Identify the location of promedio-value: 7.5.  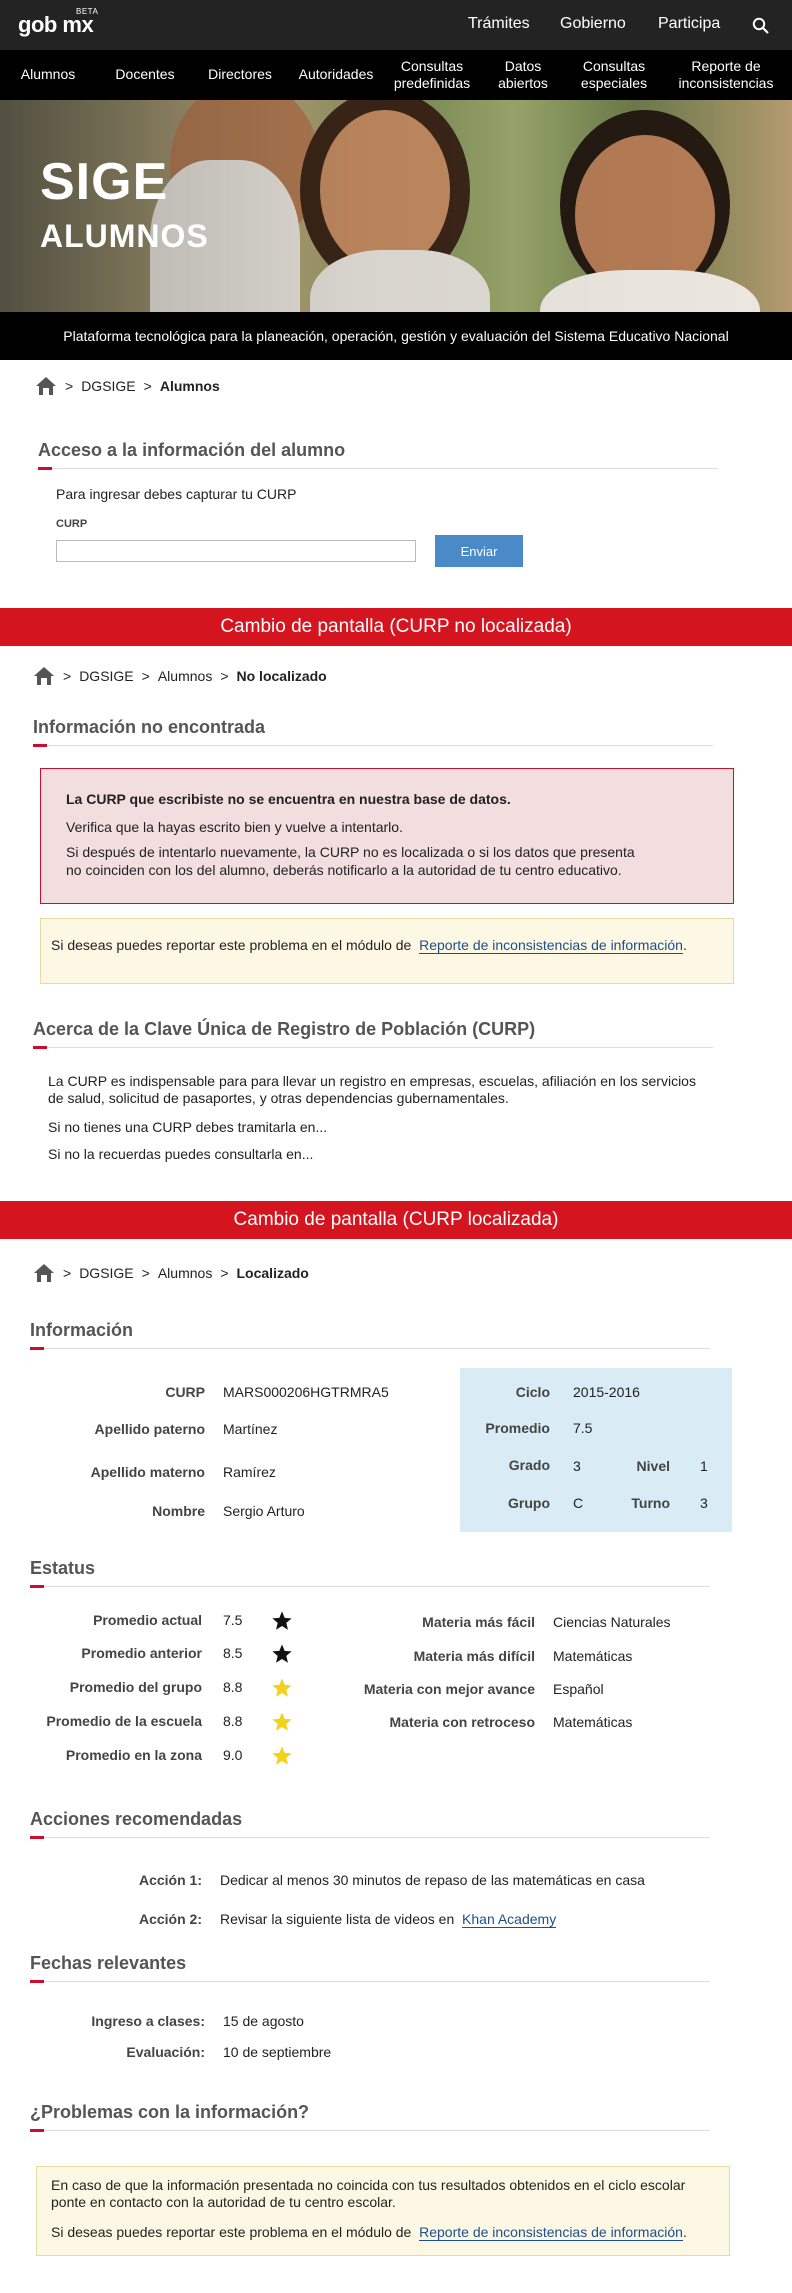
(583, 1428).